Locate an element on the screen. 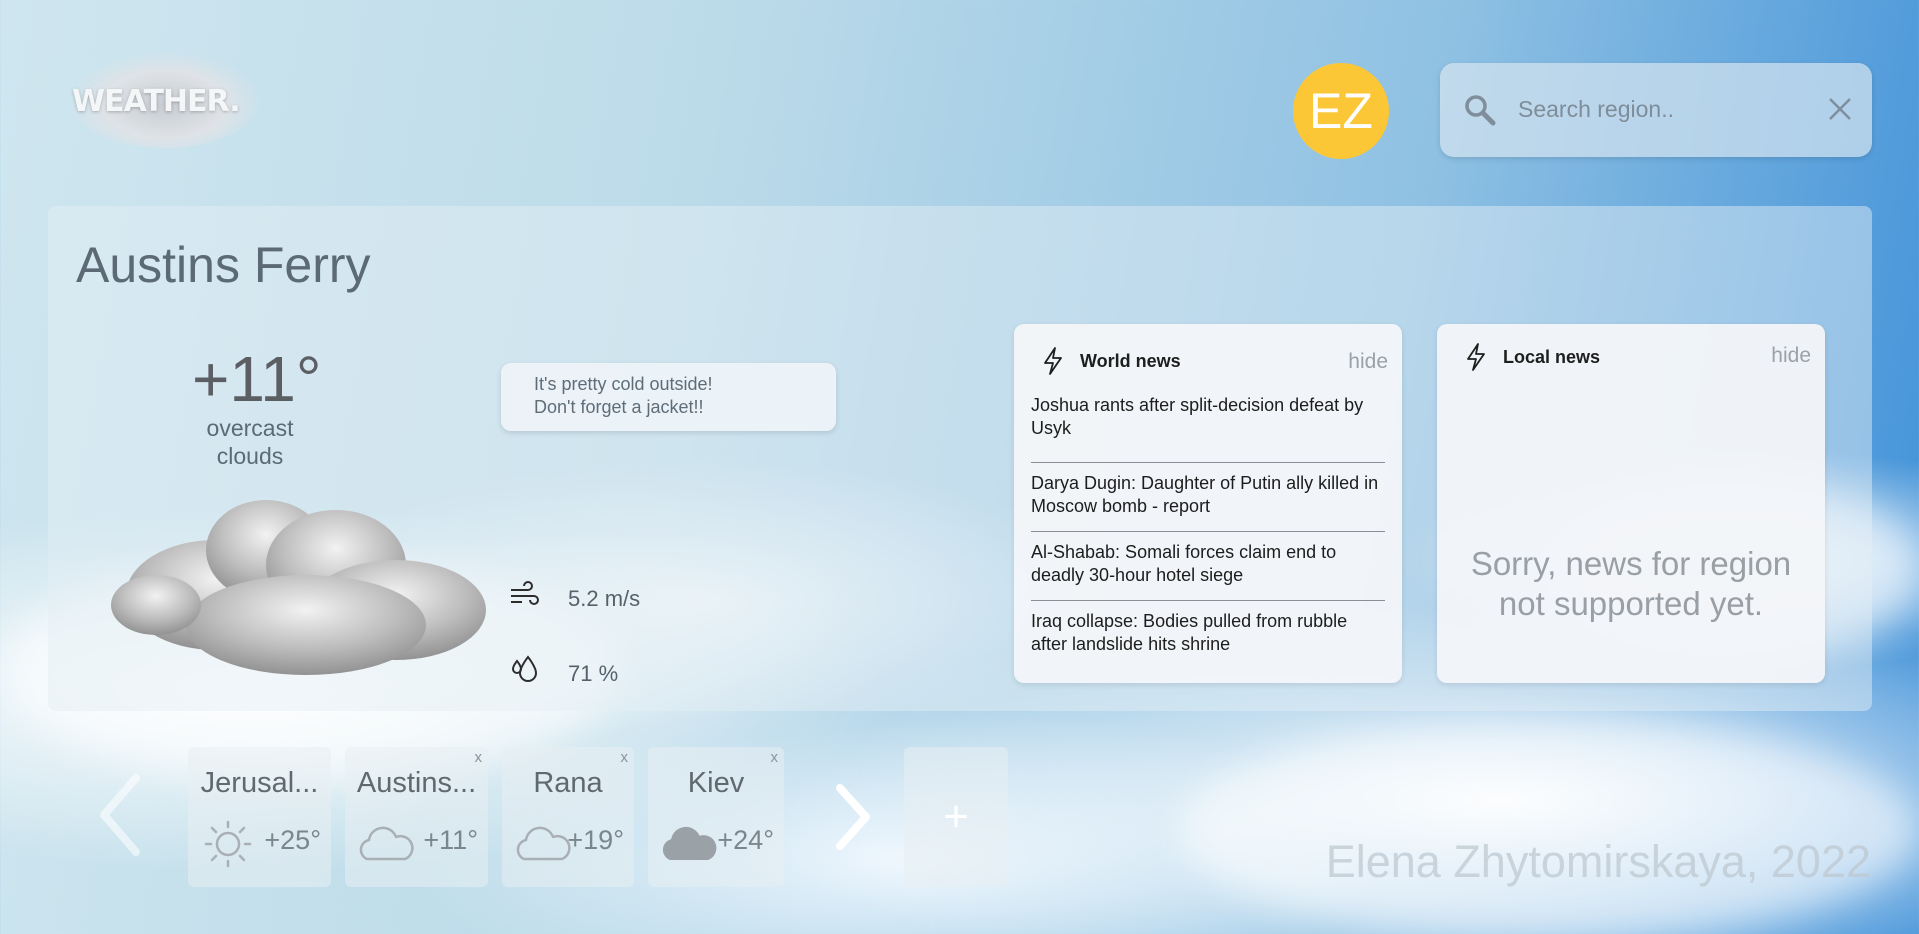 This screenshot has width=1919, height=934. wind-icon is located at coordinates (525, 593).